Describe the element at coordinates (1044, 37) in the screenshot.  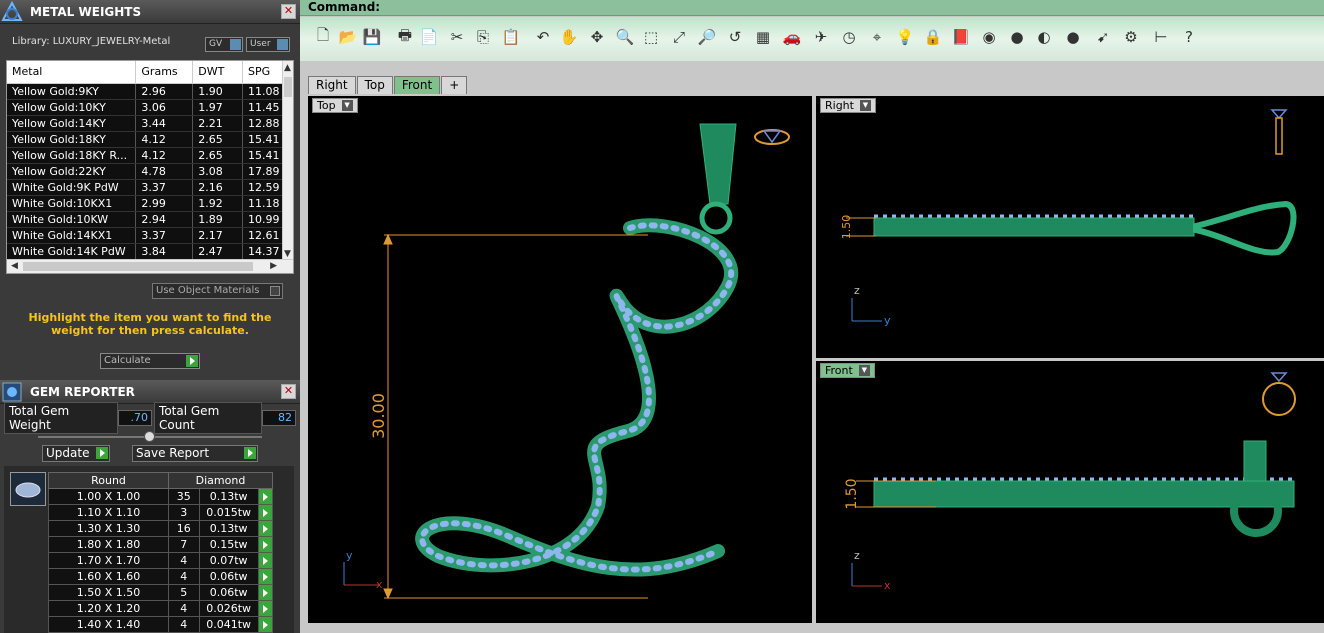
I see `metal-sphere-icon: ◐` at that location.